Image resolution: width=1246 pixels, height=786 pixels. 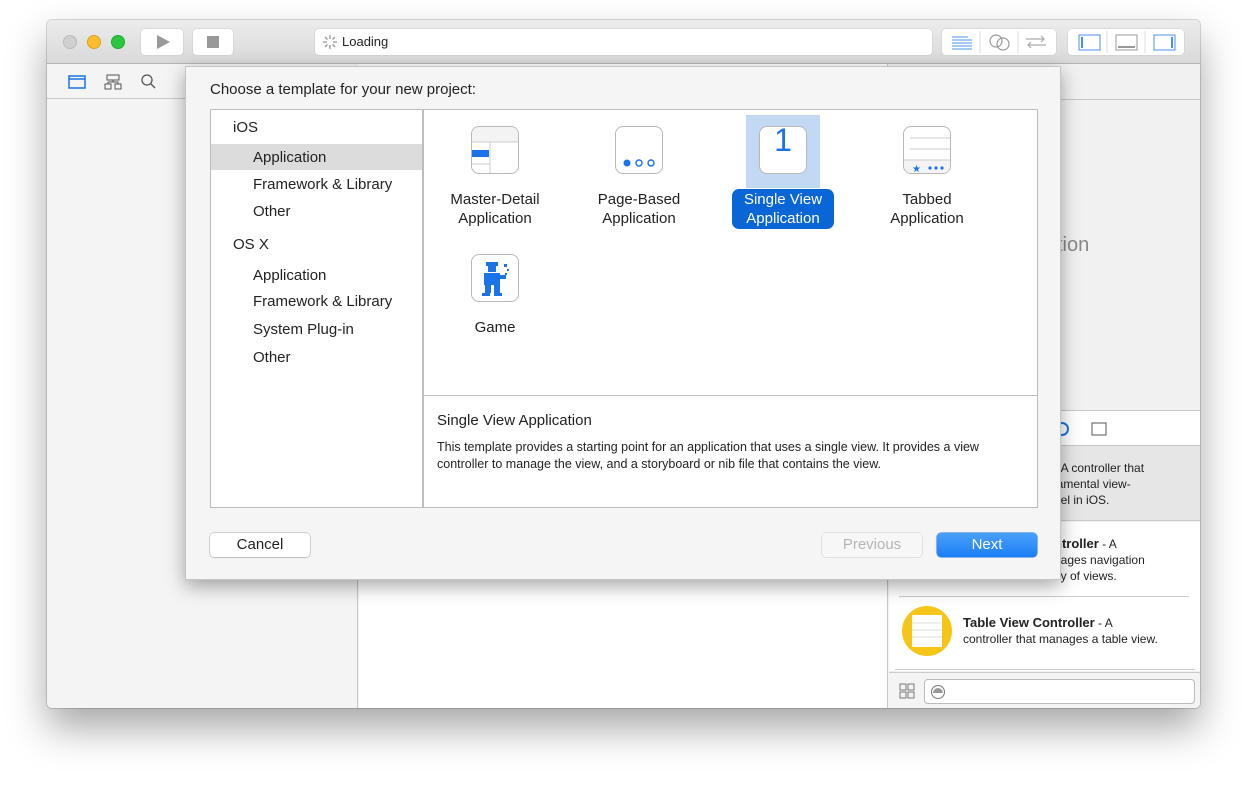 I want to click on single-view-icon: 1, so click(x=783, y=150).